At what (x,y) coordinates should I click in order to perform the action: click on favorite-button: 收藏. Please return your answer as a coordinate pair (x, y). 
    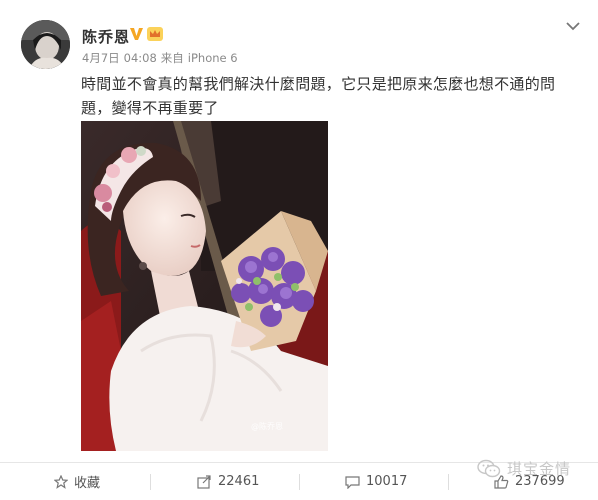
    Looking at the image, I should click on (77, 481).